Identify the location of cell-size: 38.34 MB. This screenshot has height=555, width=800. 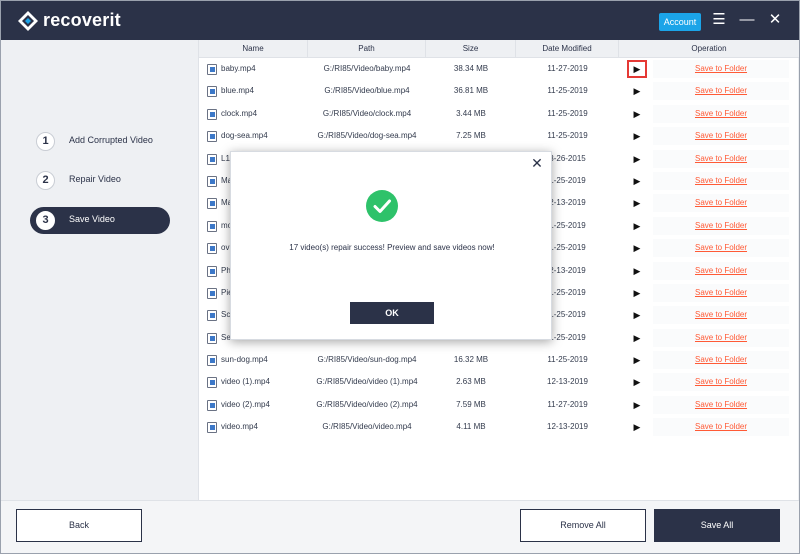
(471, 68).